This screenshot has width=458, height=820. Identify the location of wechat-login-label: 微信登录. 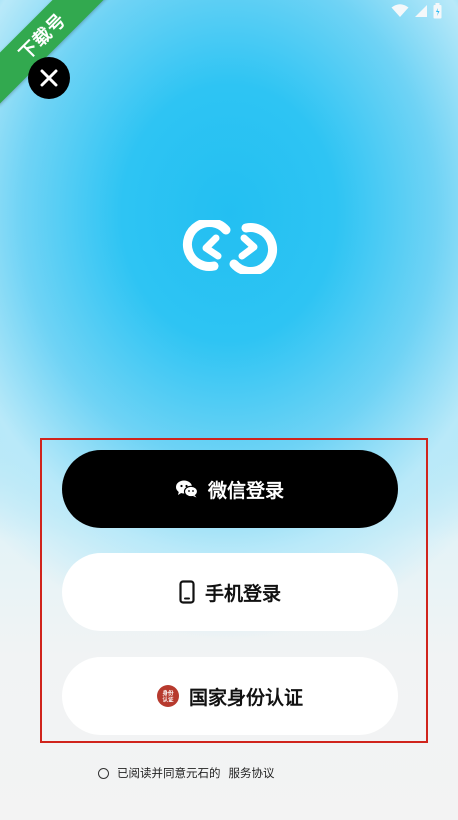
(245, 490).